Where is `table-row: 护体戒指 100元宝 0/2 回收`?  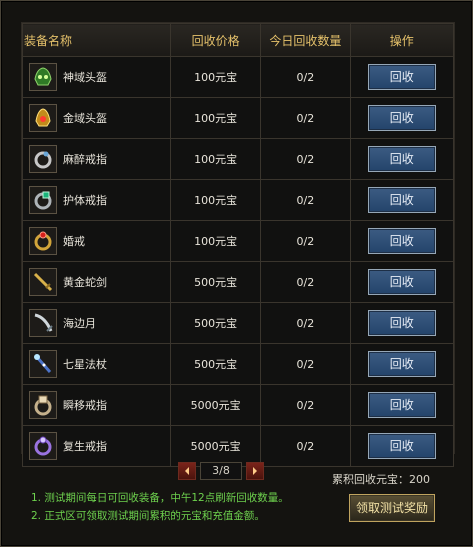
table-row: 护体戒指 100元宝 0/2 回收 is located at coordinates (238, 200).